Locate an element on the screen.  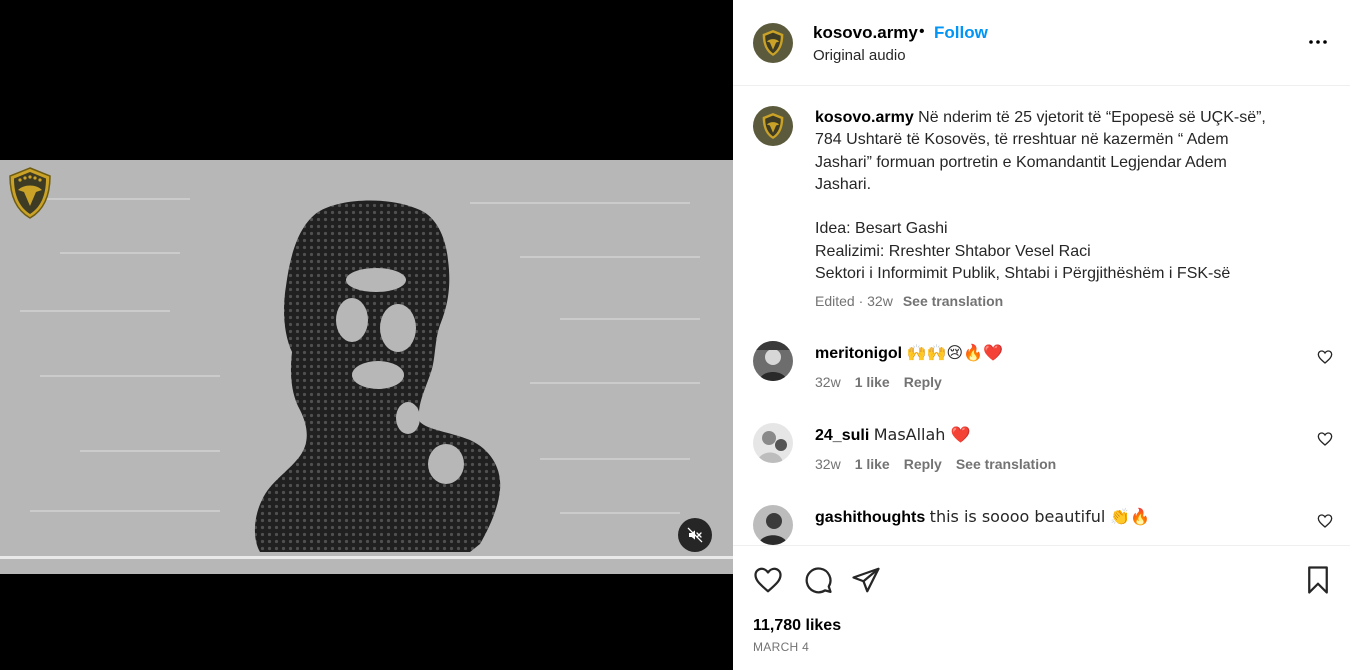
comment-item: gashithoughts this is soooo beautiful 👏🔥 is located at coordinates (1041, 525).